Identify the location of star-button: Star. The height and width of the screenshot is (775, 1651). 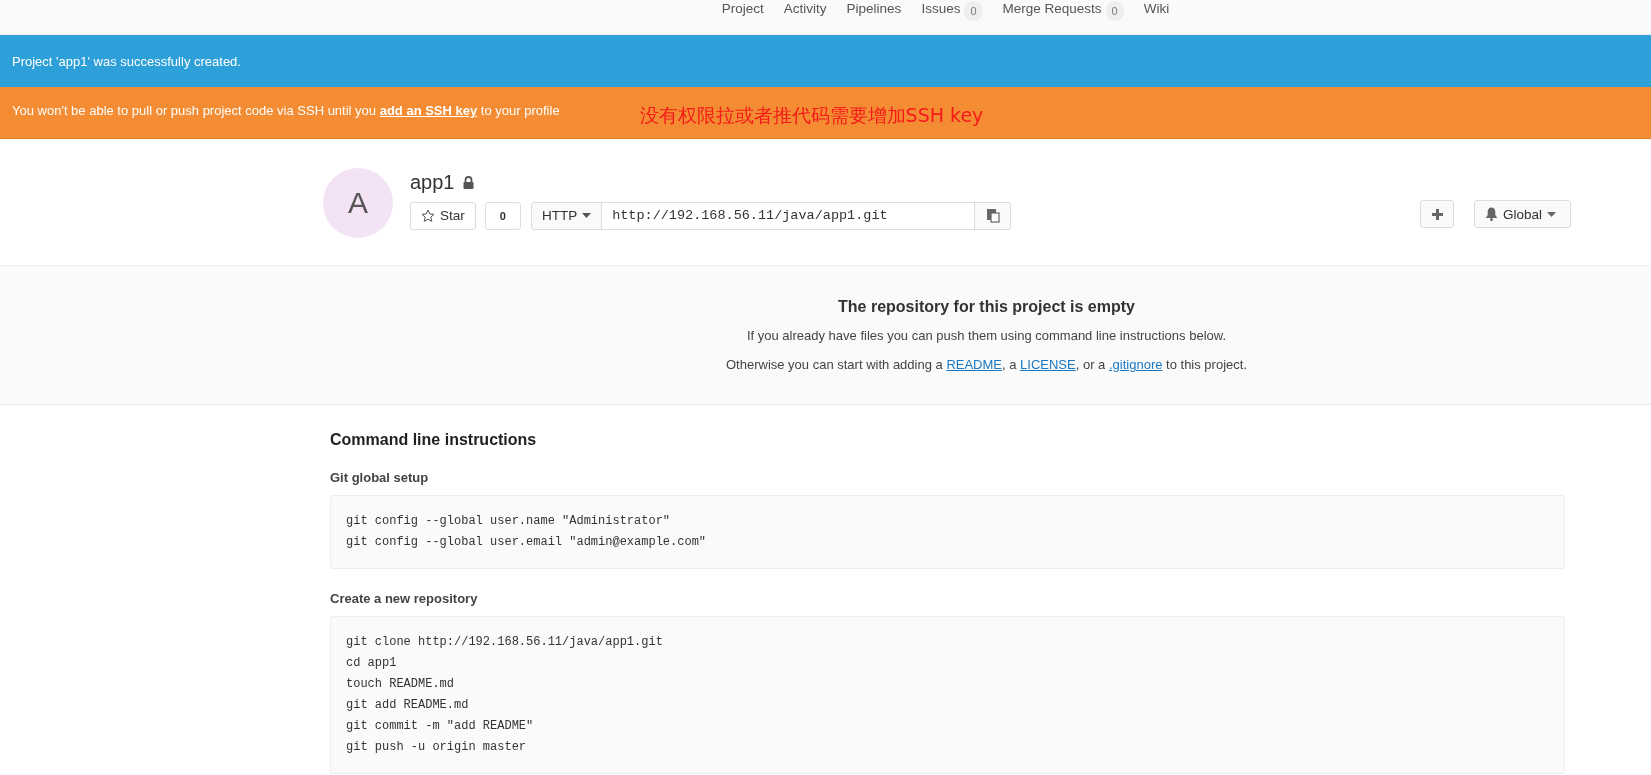
(443, 215).